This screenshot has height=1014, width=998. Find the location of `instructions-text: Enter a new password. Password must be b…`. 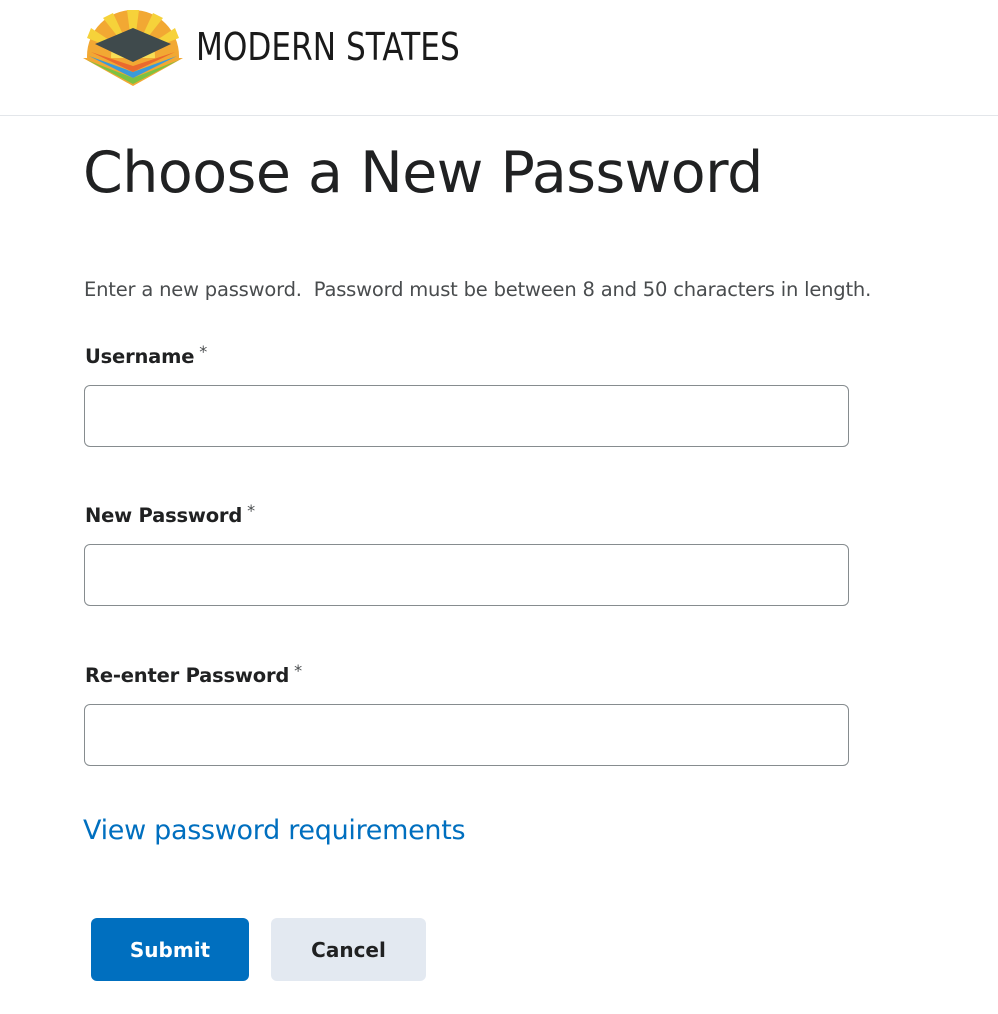

instructions-text: Enter a new password. Password must be b… is located at coordinates (478, 289).